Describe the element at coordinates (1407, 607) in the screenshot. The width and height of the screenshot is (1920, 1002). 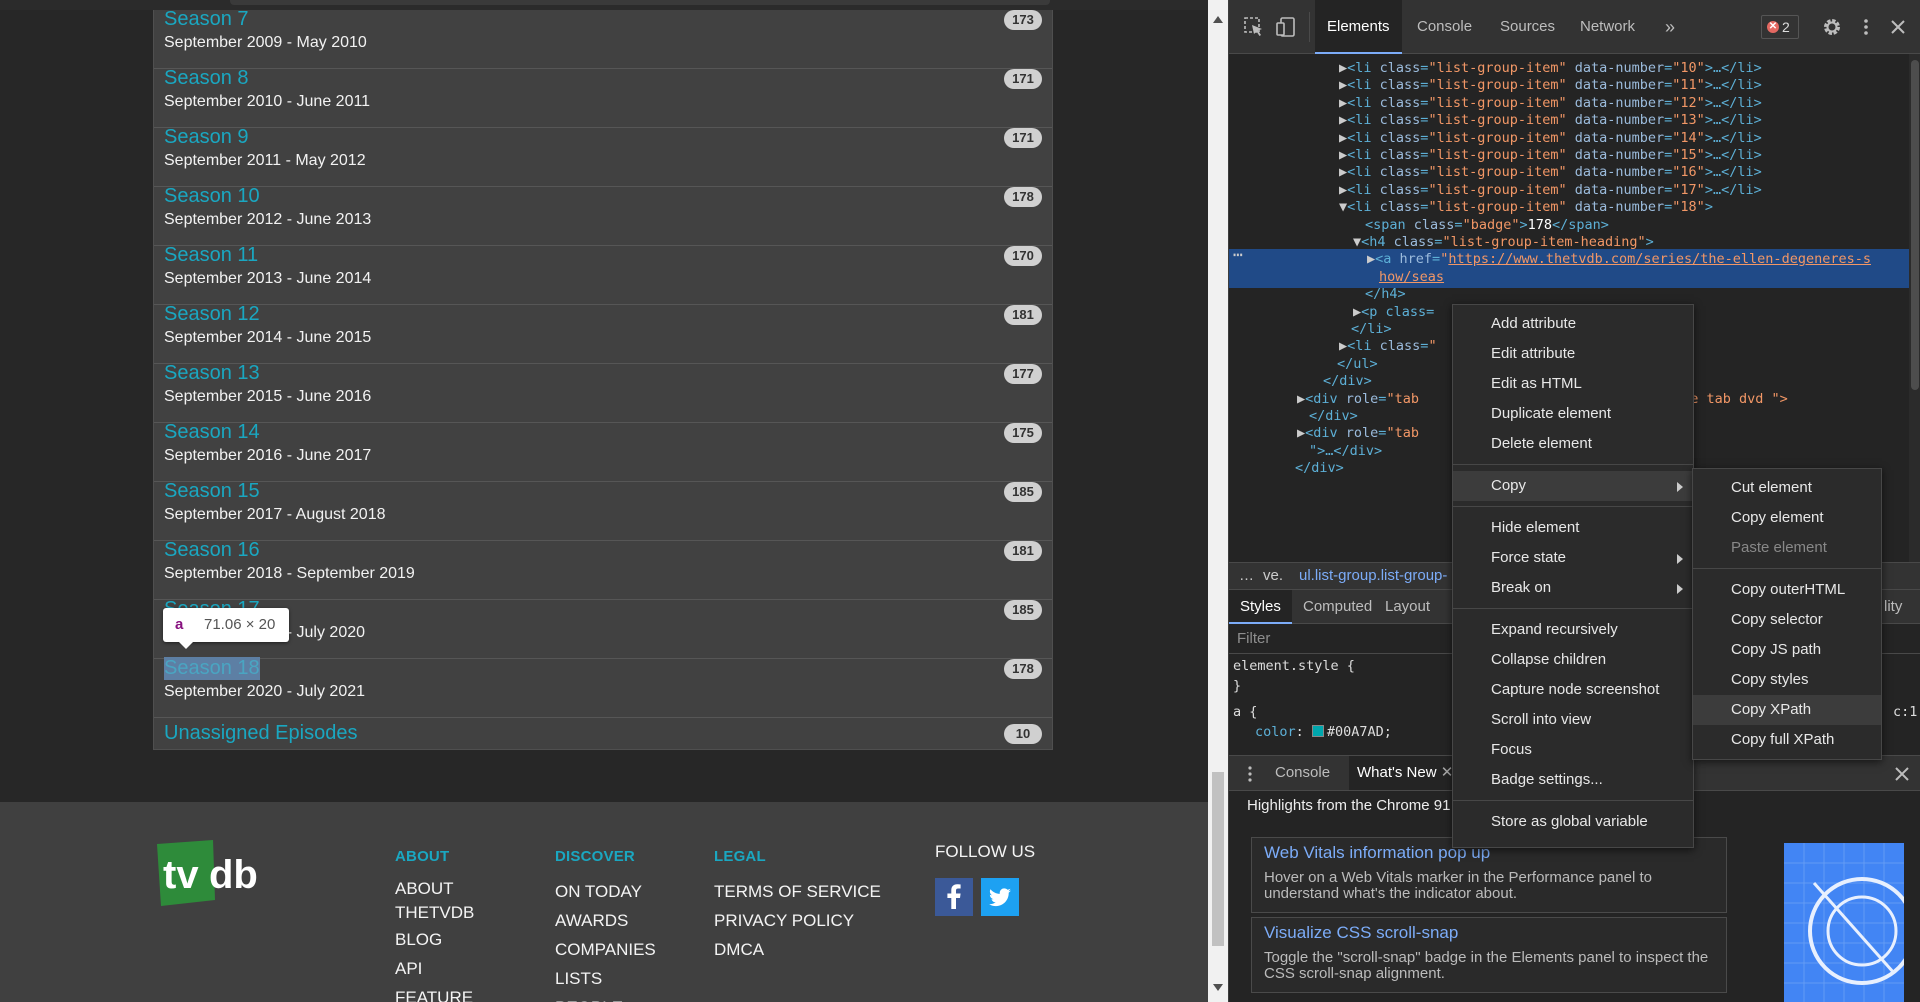
I see `tab-layout: Layout` at that location.